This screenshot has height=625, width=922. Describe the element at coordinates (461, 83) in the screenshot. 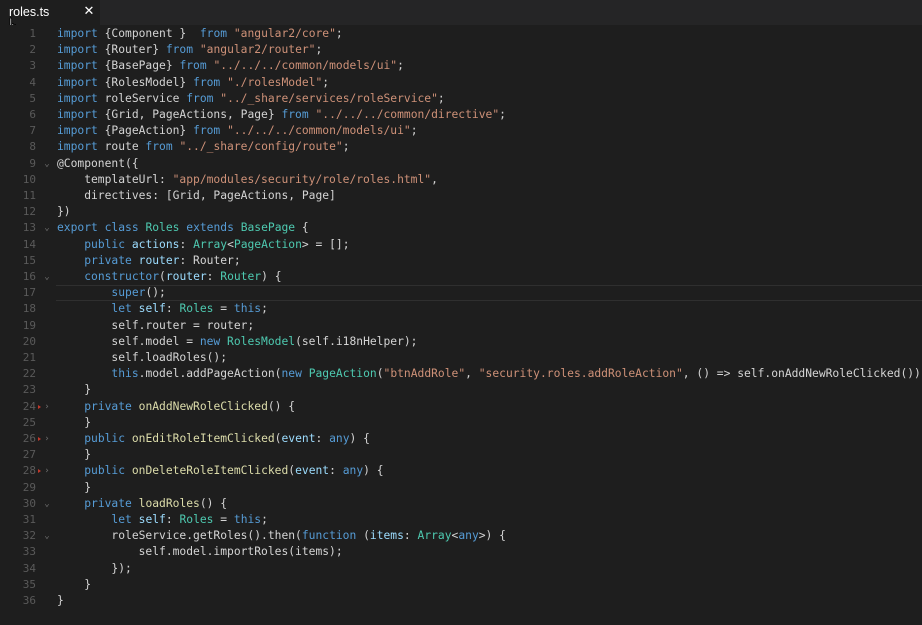

I see `code-line: import {RolesModel} from "./rolesModel";` at that location.